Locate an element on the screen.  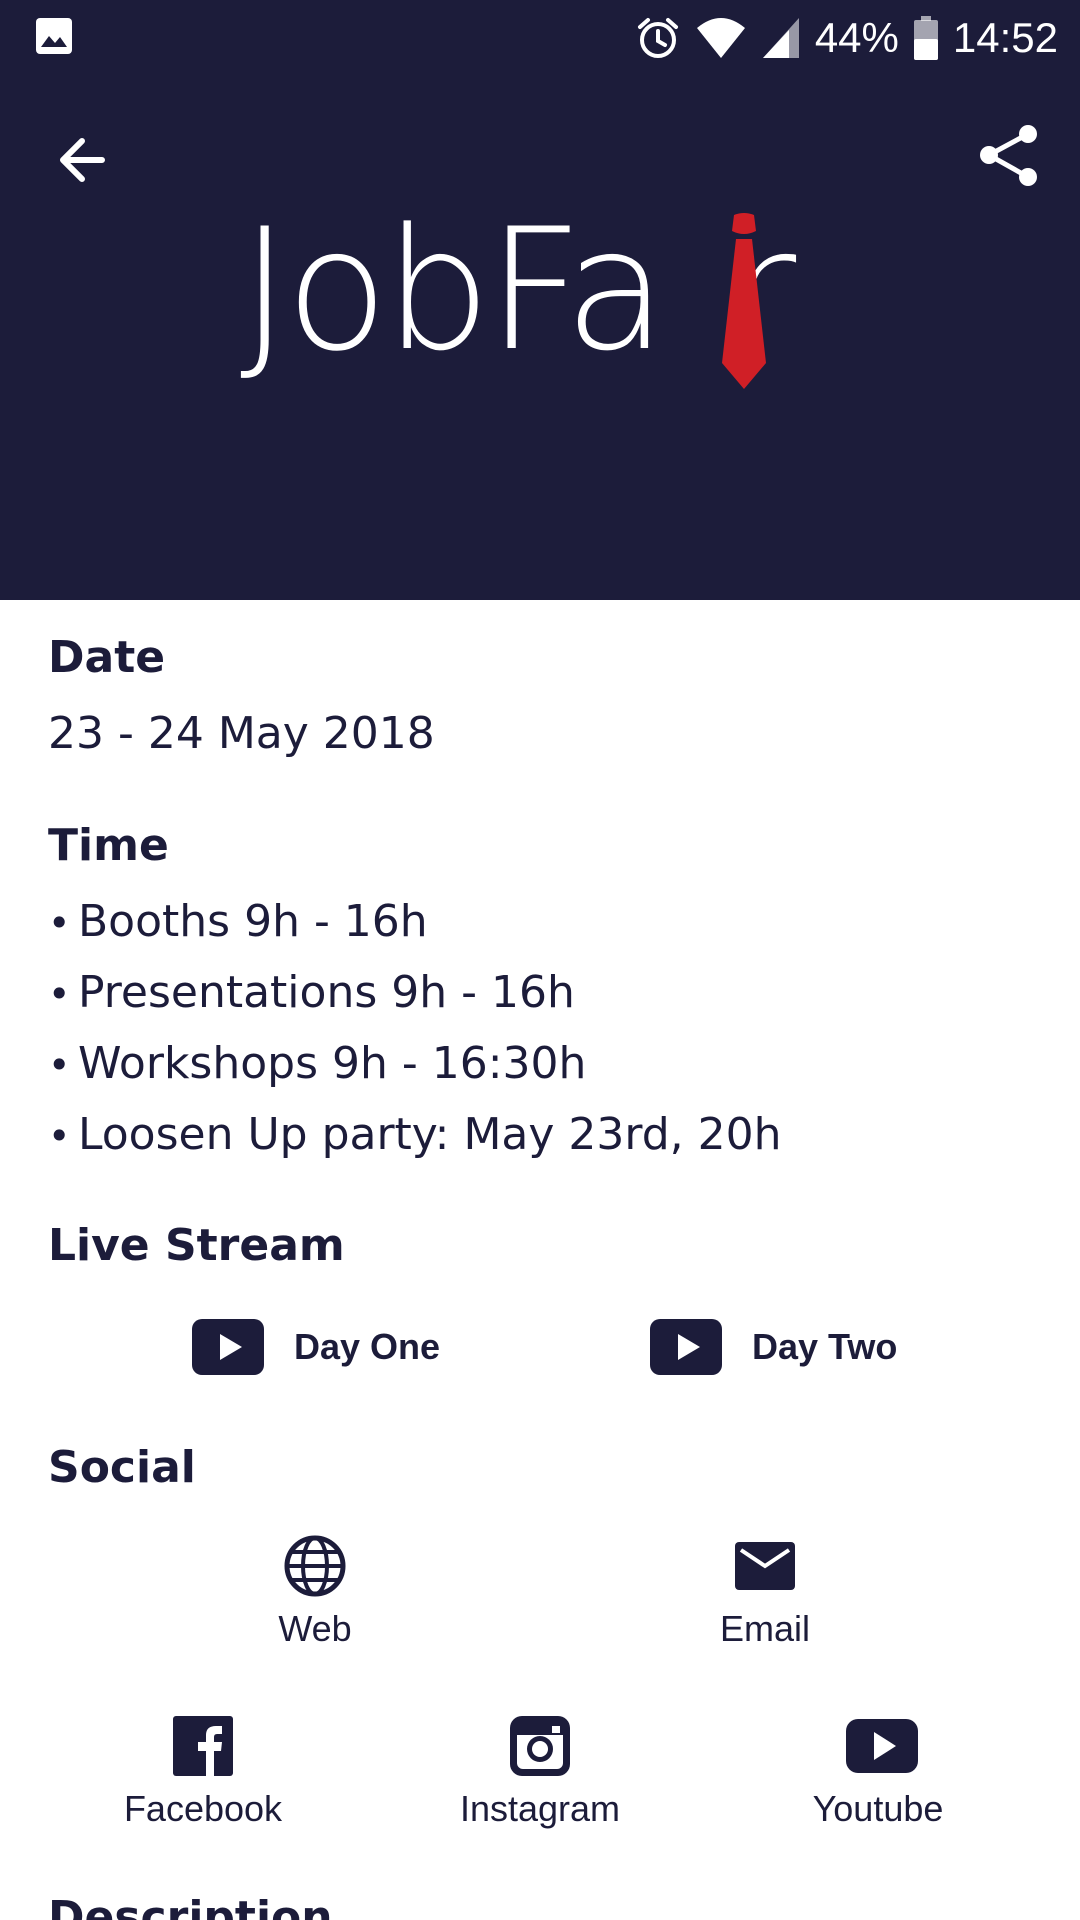
jobfair-logo: JobFa r is located at coordinates (540, 295).